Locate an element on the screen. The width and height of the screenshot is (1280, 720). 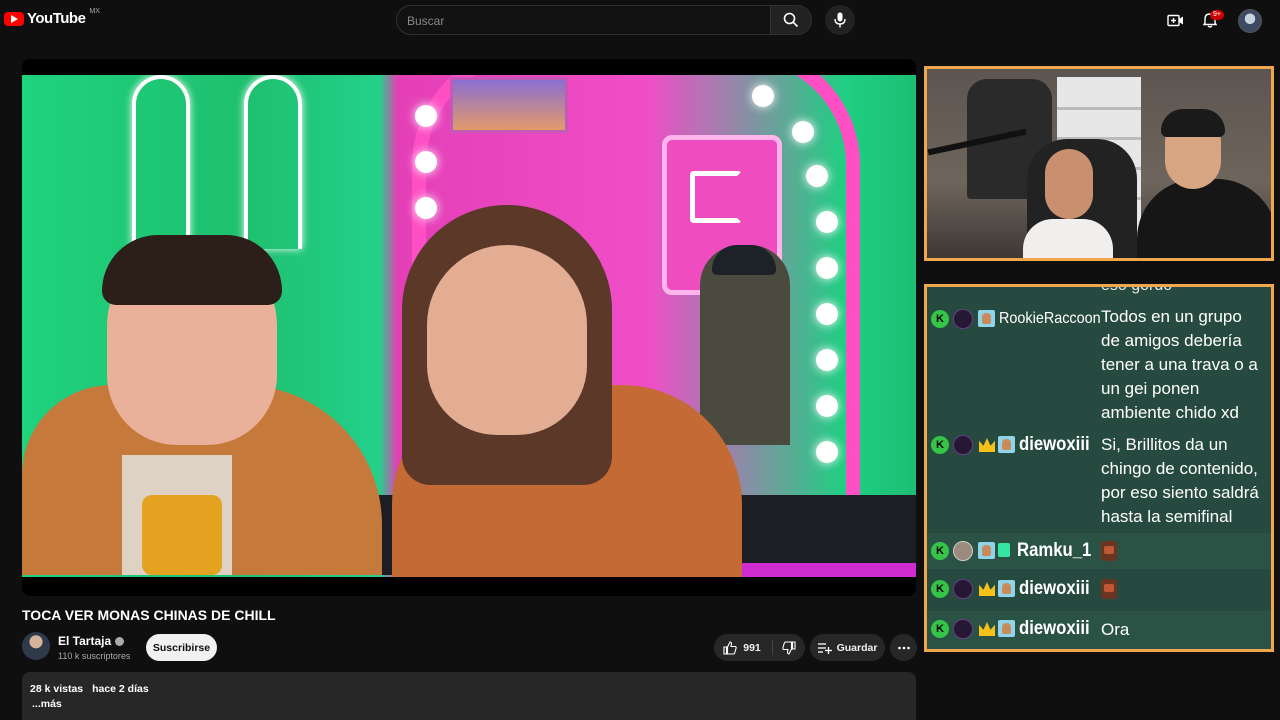
chat-message-text: eso gordo is located at coordinates (1137, 289).